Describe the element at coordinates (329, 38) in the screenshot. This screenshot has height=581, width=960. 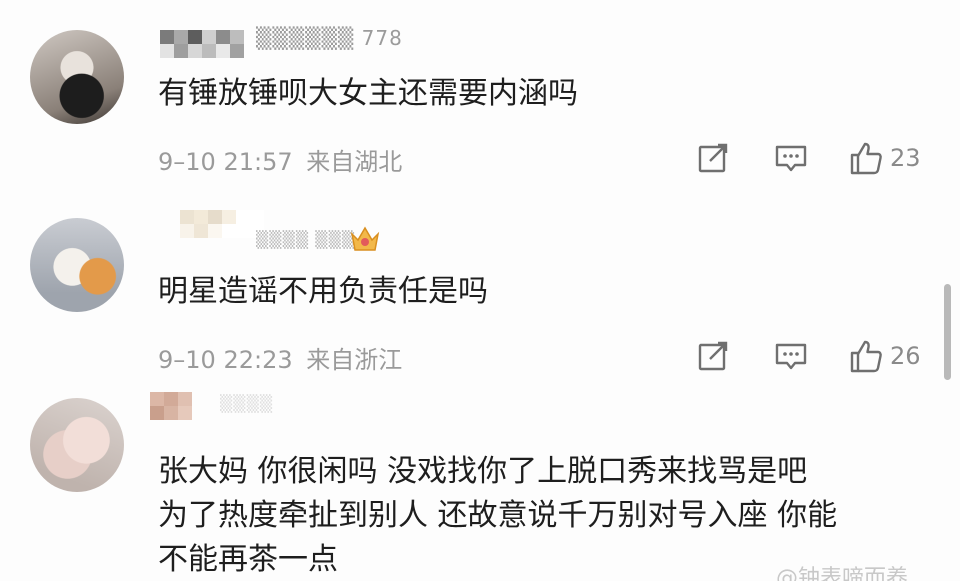
I see `username-text: ▒▒▒▒▒▒ 778` at that location.